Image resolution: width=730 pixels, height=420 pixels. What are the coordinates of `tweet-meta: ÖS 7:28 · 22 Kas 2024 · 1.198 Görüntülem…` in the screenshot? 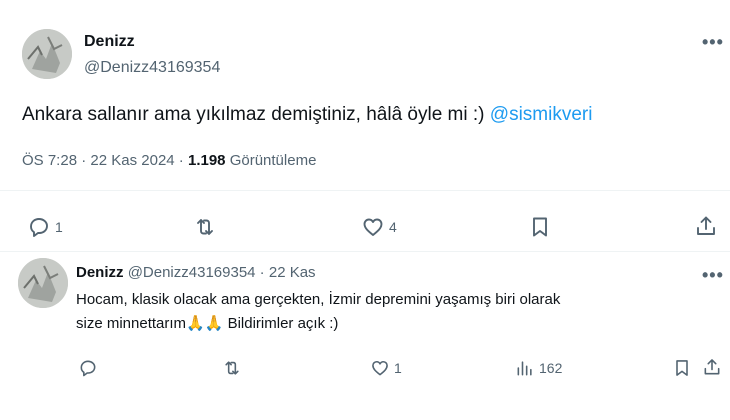 It's located at (169, 160).